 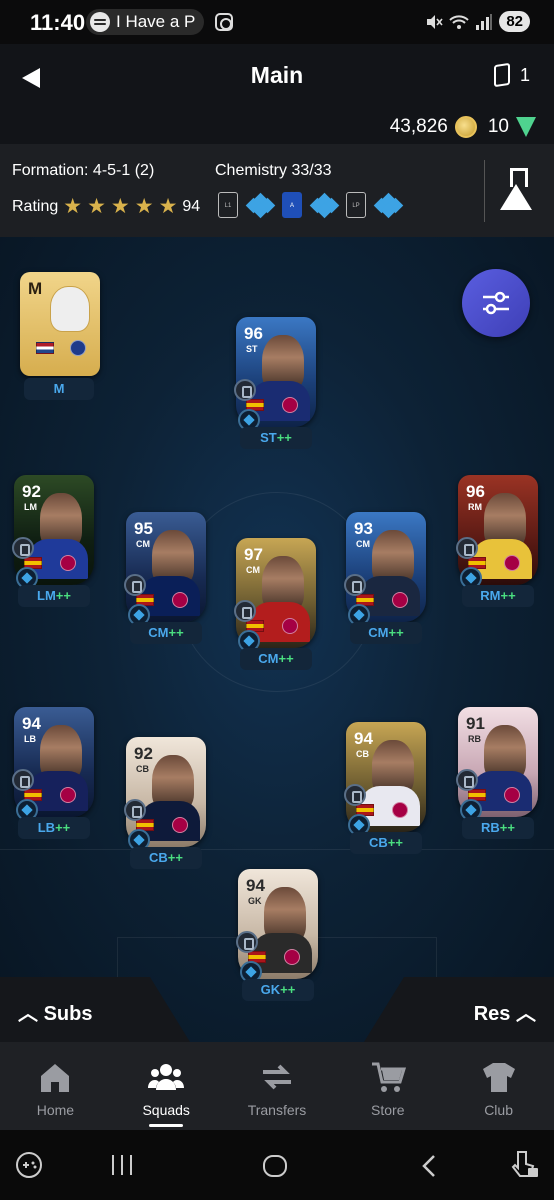 I want to click on squad-count-value: 1, so click(x=524, y=74).